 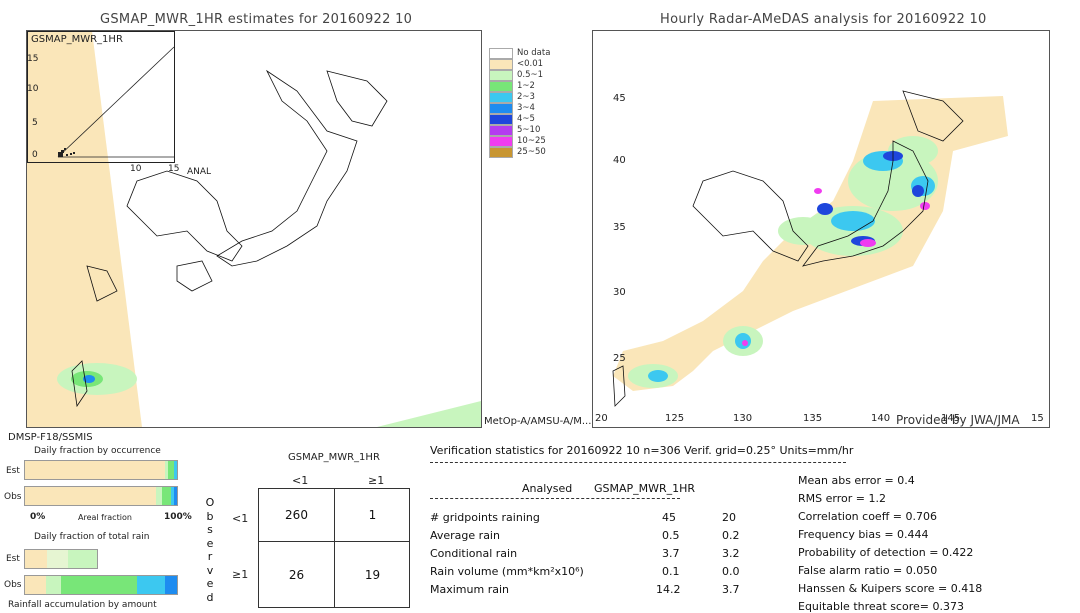 What do you see at coordinates (547, 488) in the screenshot?
I see `col-analysed: Analysed` at bounding box center [547, 488].